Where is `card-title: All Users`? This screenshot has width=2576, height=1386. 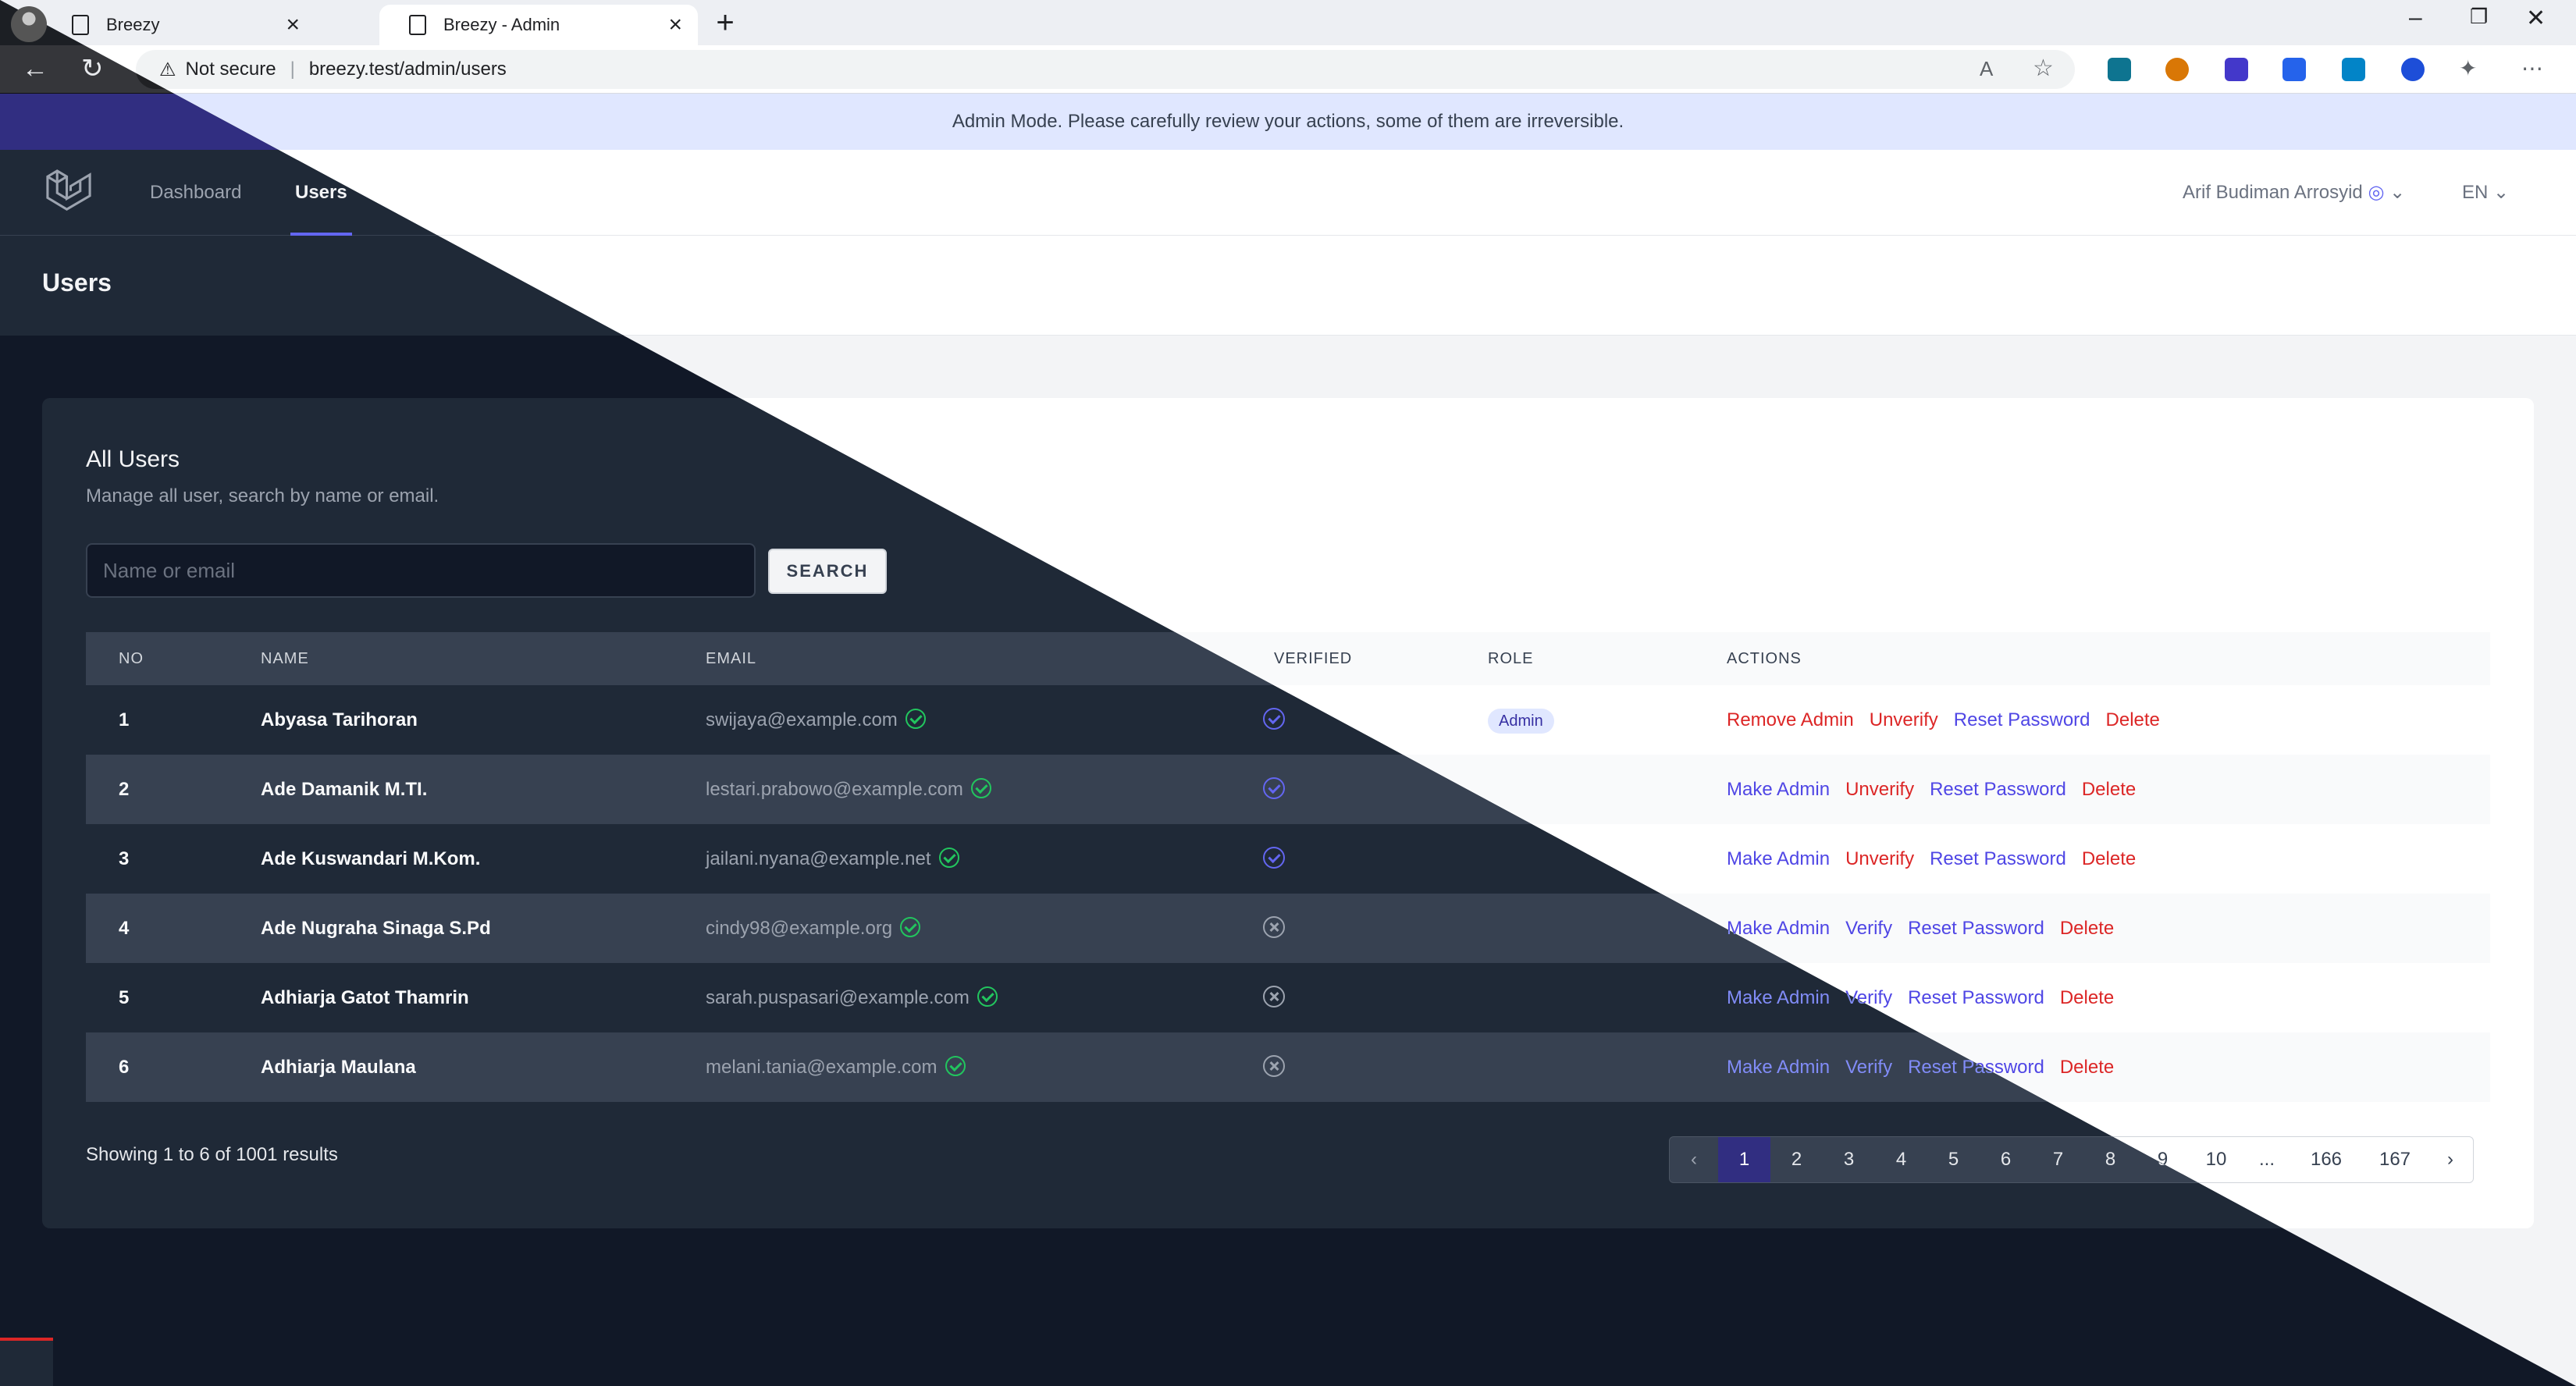 card-title: All Users is located at coordinates (133, 459).